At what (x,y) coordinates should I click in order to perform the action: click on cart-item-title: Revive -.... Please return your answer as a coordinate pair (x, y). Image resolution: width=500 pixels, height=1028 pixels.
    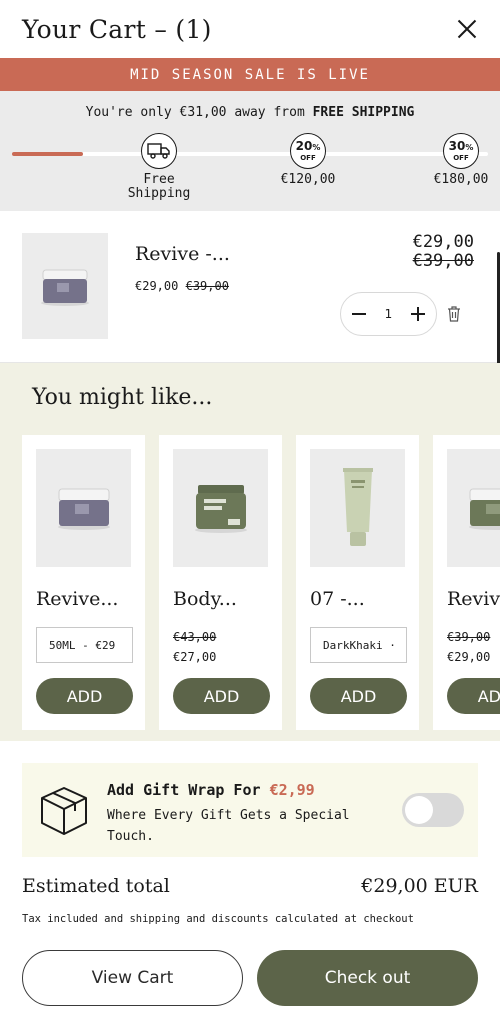
    Looking at the image, I should click on (182, 254).